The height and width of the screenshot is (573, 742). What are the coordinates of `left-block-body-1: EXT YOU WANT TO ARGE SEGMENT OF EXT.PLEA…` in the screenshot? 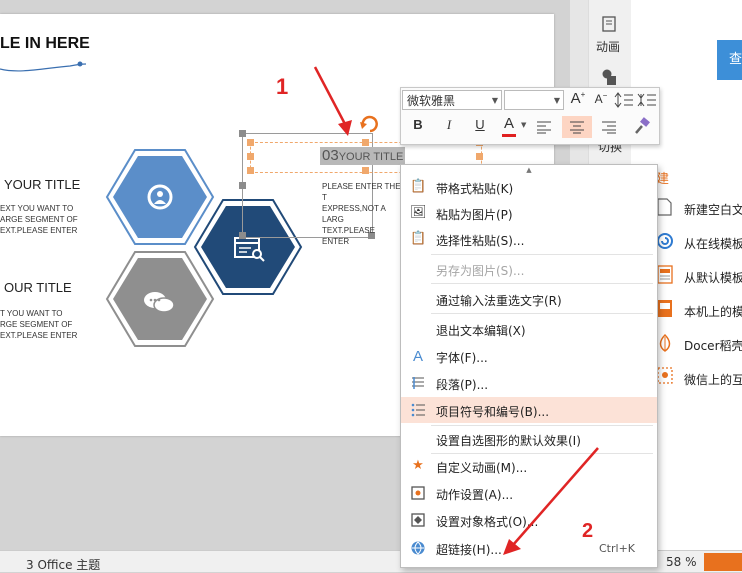 It's located at (40, 219).